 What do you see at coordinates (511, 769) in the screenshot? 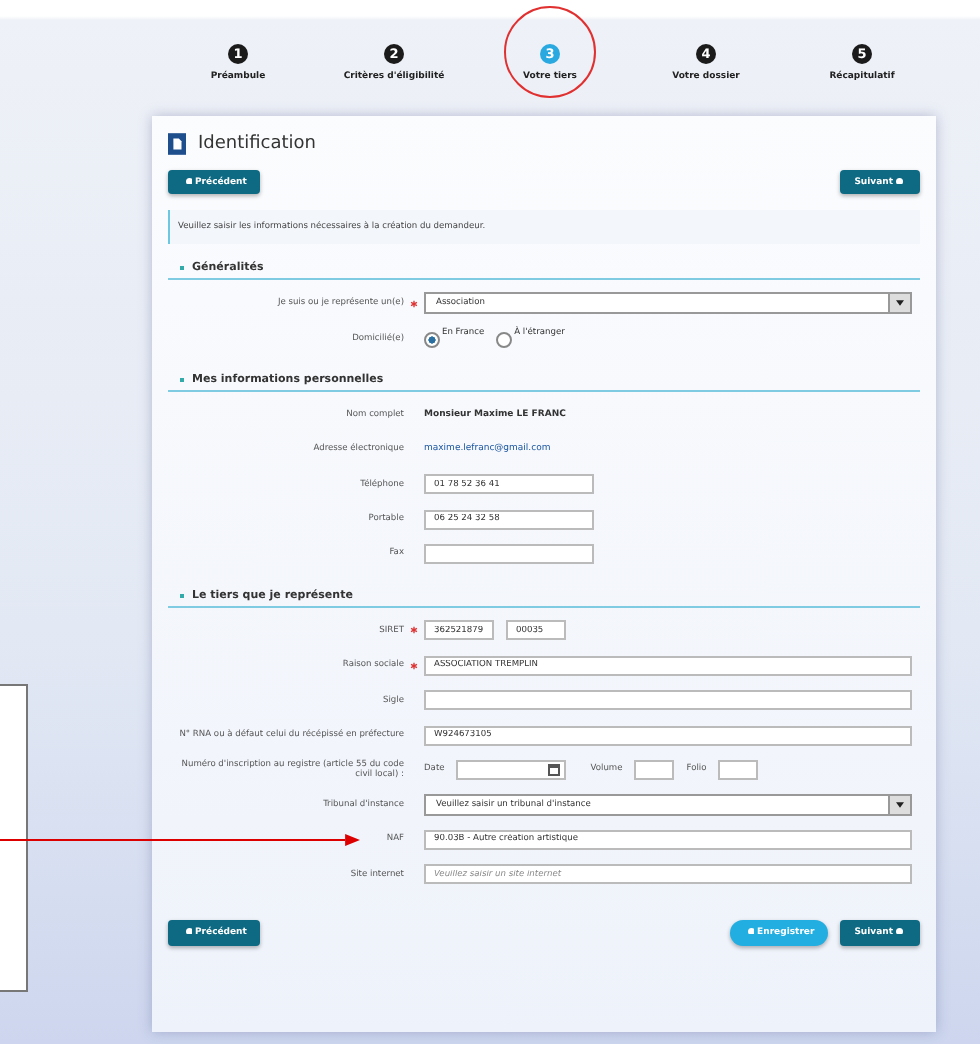
I see `date-field` at bounding box center [511, 769].